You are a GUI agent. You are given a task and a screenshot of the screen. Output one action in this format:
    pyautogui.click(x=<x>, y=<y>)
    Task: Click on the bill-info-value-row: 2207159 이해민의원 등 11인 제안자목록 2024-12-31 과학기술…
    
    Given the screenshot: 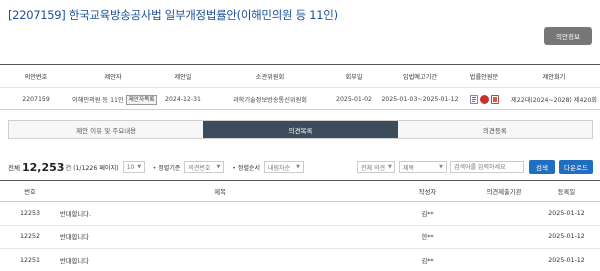 What is the action you would take?
    pyautogui.click(x=300, y=99)
    